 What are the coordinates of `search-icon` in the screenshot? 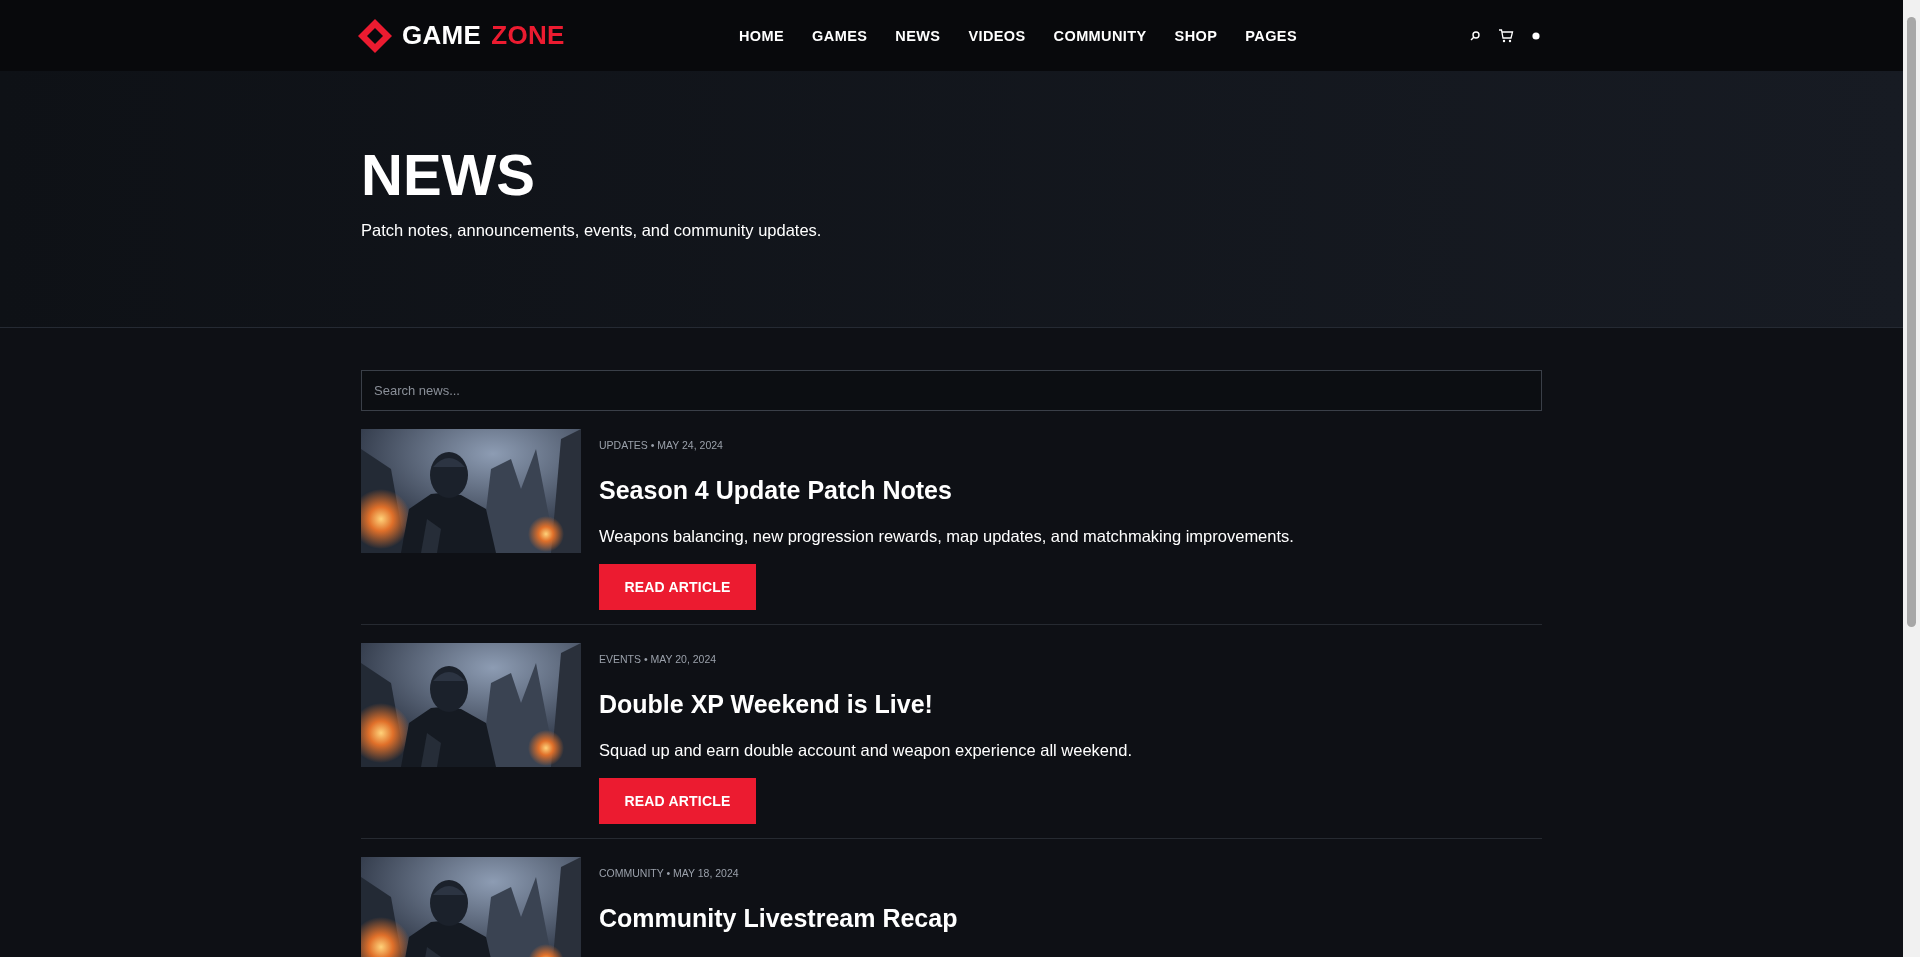 It's located at (1475, 35).